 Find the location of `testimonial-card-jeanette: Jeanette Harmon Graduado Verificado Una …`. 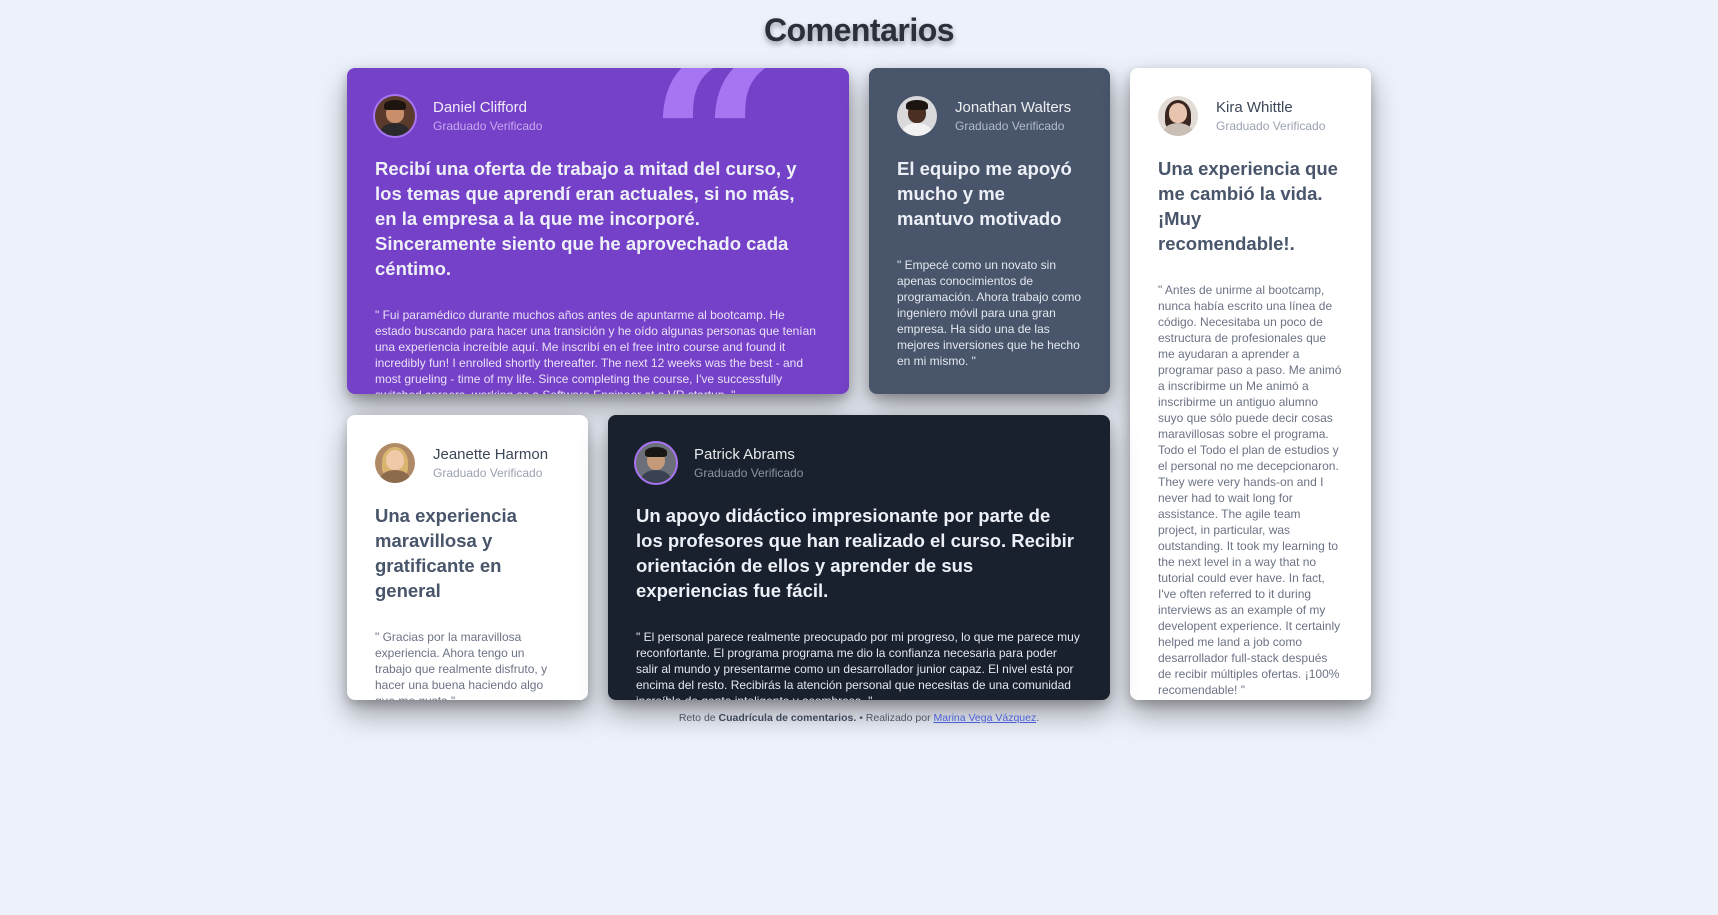

testimonial-card-jeanette: Jeanette Harmon Graduado Verificado Una … is located at coordinates (467, 557).